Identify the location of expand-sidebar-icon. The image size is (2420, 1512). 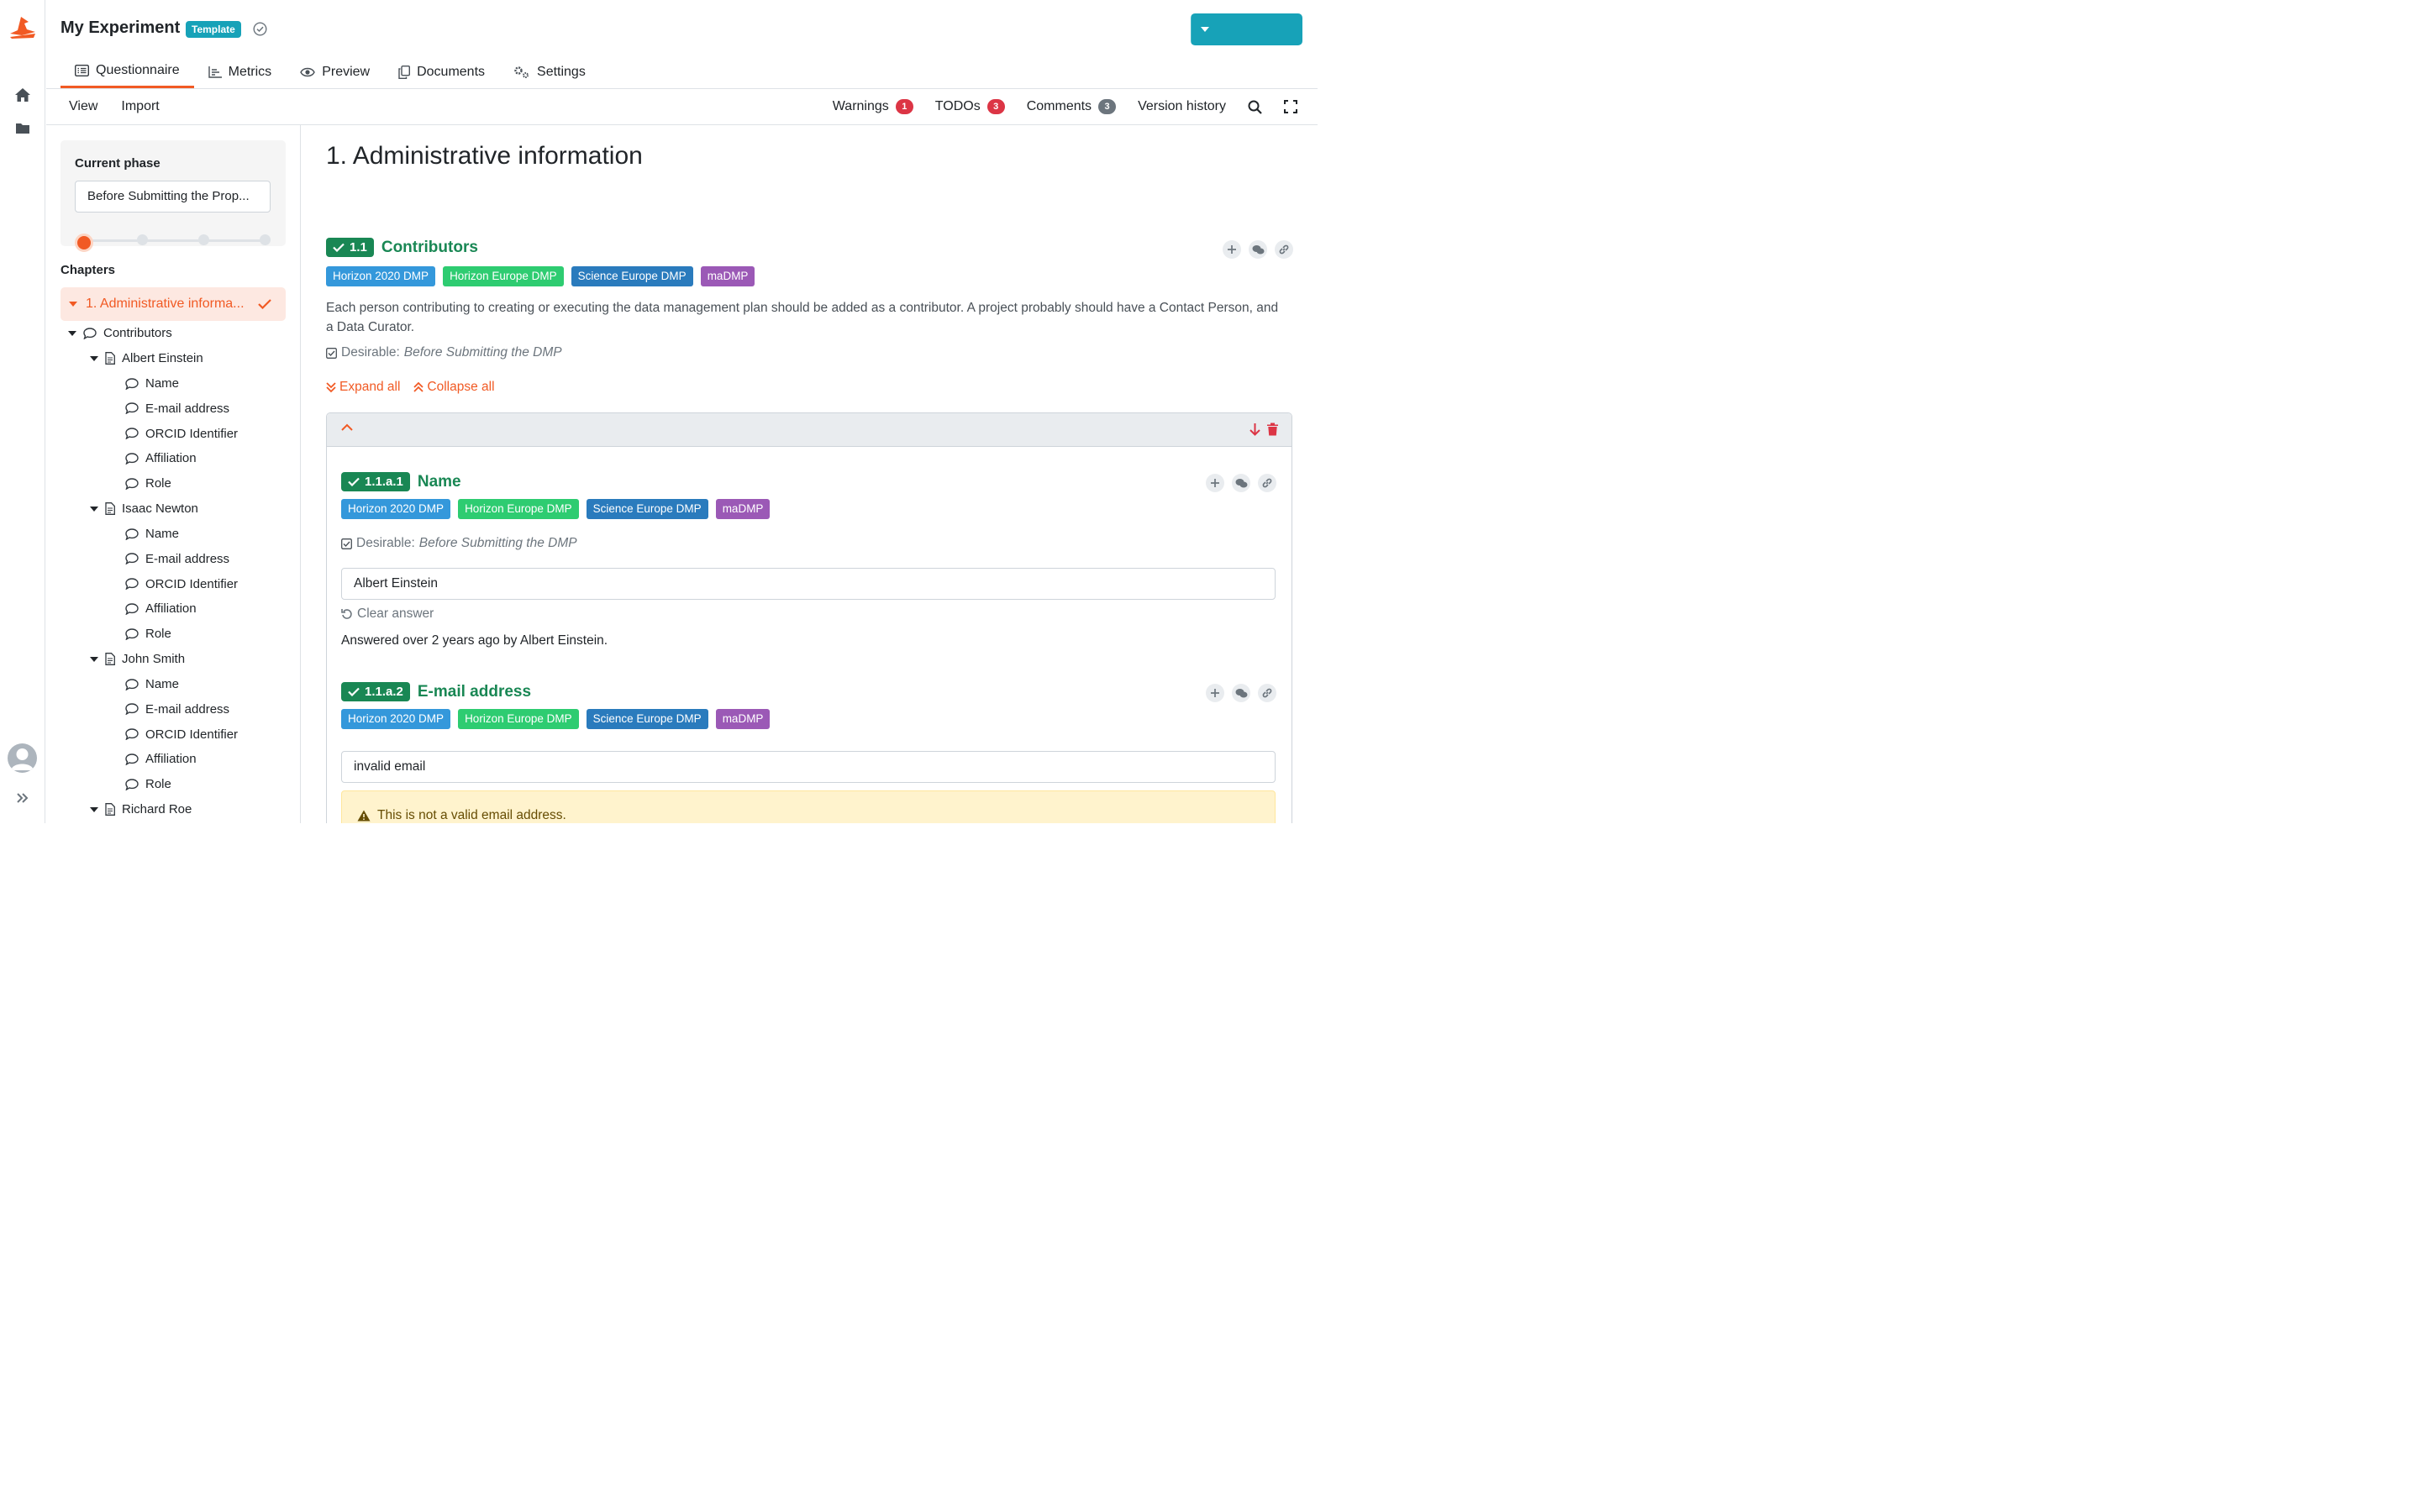
(22, 798).